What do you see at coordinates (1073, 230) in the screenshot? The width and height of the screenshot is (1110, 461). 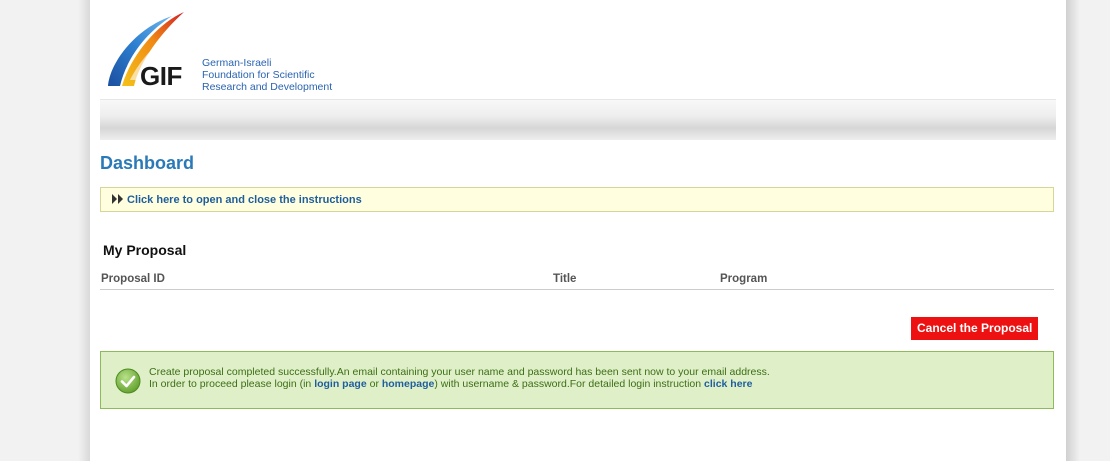 I see `page-shadow-right` at bounding box center [1073, 230].